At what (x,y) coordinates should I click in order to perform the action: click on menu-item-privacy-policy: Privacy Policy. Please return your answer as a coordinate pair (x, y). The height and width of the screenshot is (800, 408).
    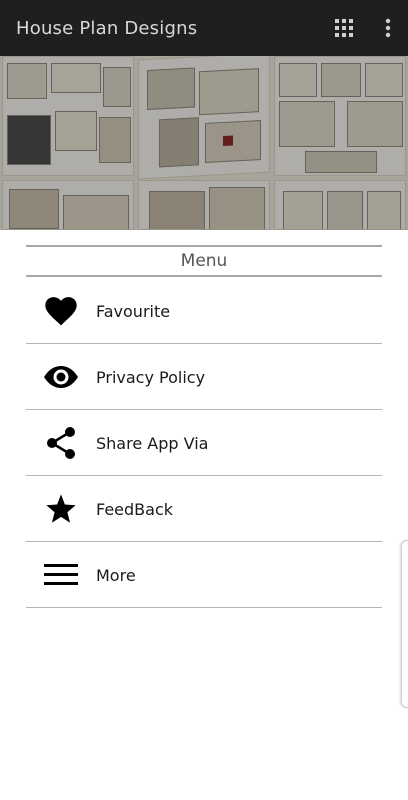
    Looking at the image, I should click on (204, 377).